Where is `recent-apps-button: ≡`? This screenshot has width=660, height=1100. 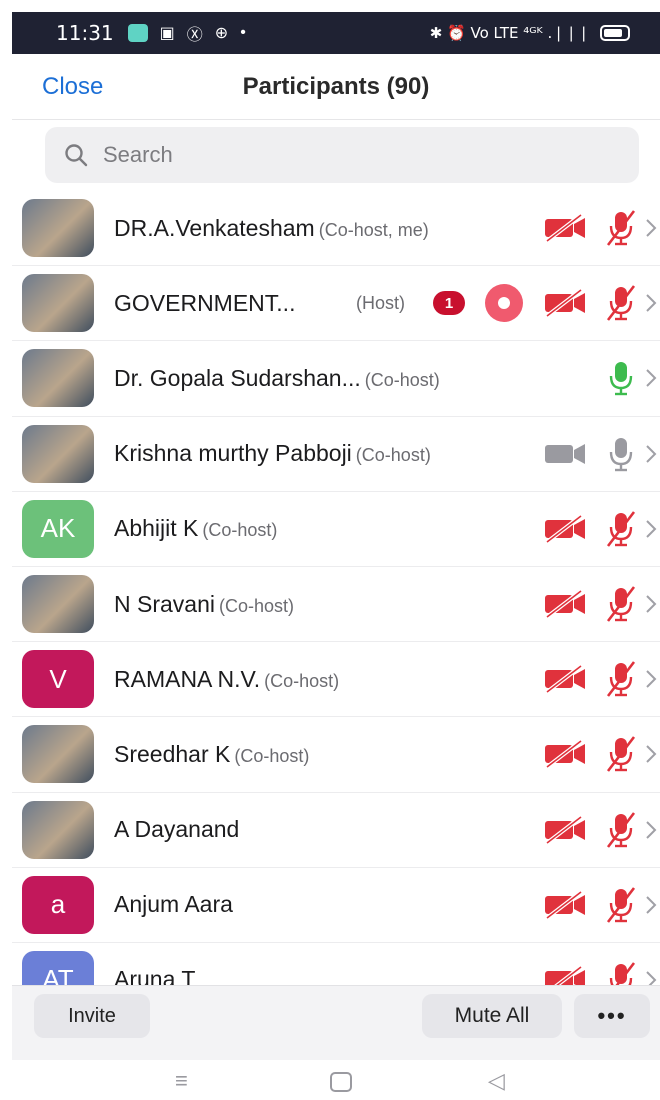 recent-apps-button: ≡ is located at coordinates (181, 1081).